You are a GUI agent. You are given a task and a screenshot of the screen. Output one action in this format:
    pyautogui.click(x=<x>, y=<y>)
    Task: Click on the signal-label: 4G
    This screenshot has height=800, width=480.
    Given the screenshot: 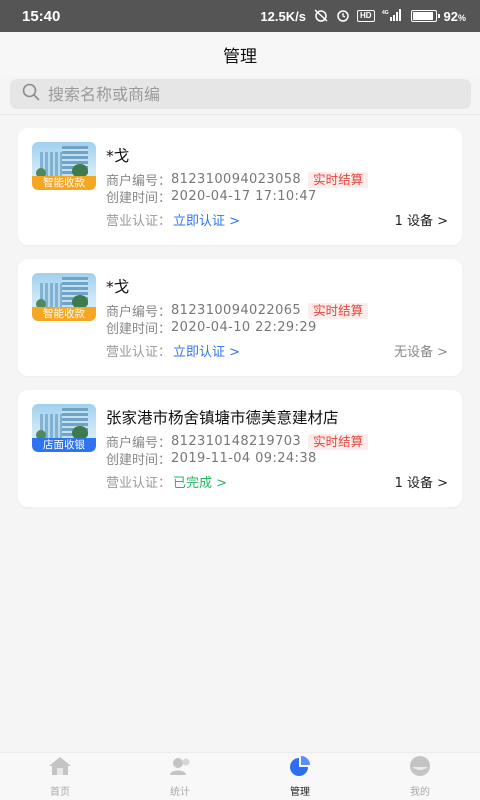 What is the action you would take?
    pyautogui.click(x=385, y=13)
    